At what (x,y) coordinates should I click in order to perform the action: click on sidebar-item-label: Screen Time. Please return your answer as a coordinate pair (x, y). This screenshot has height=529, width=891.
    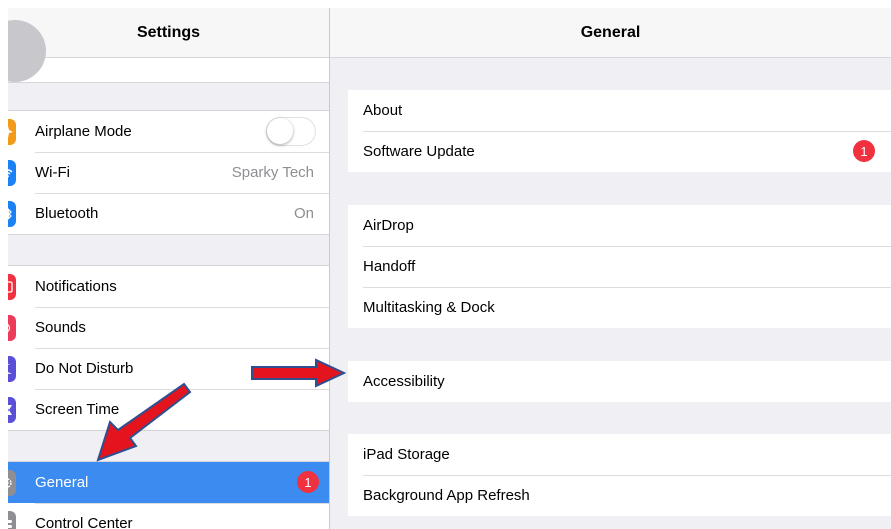
    Looking at the image, I should click on (77, 409).